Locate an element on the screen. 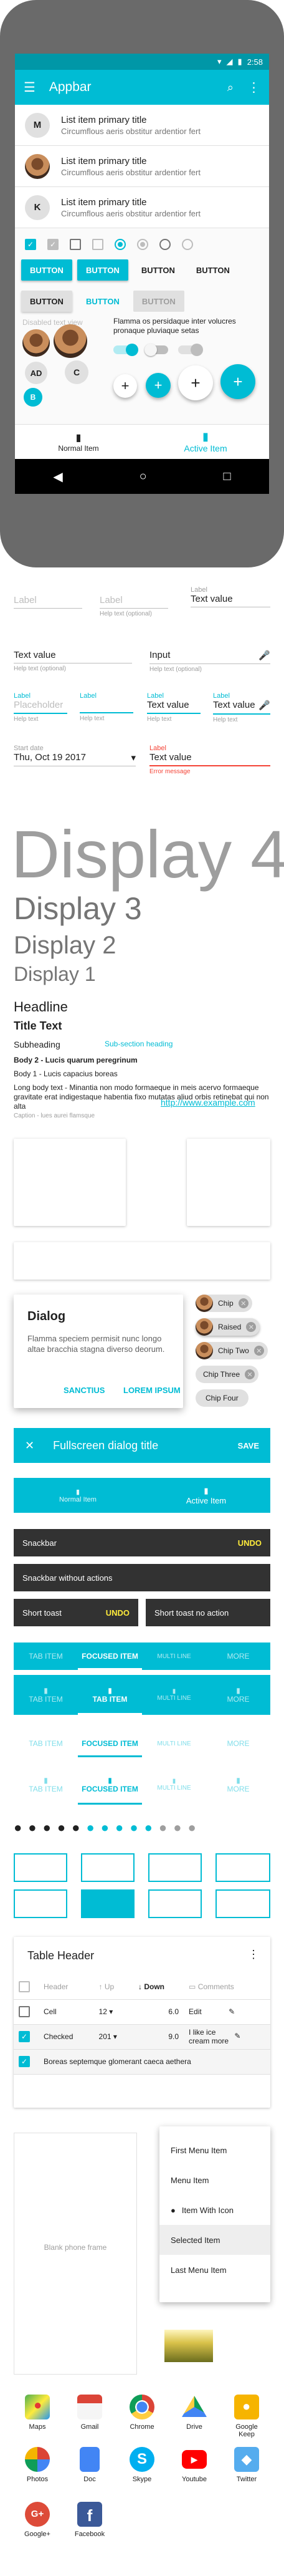 The width and height of the screenshot is (284, 2576). chip: Chip ✕ is located at coordinates (224, 1303).